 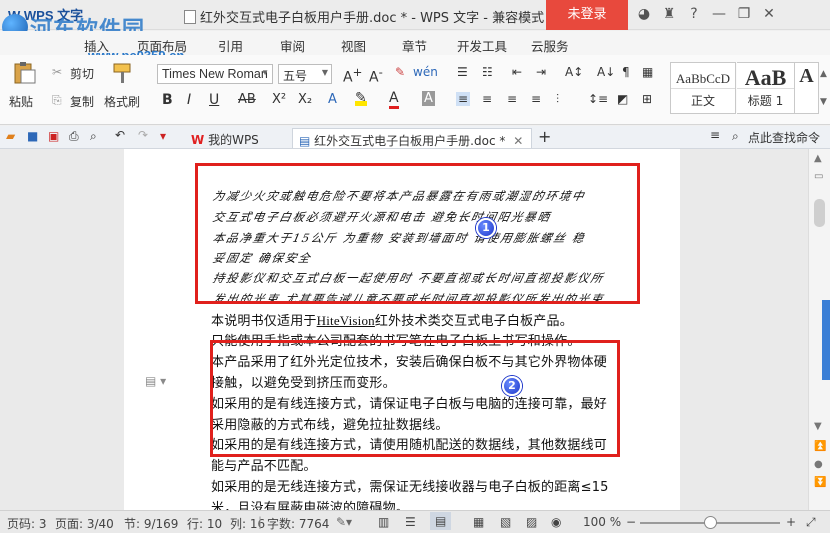 I want to click on superscript-icon: X², so click(x=279, y=99).